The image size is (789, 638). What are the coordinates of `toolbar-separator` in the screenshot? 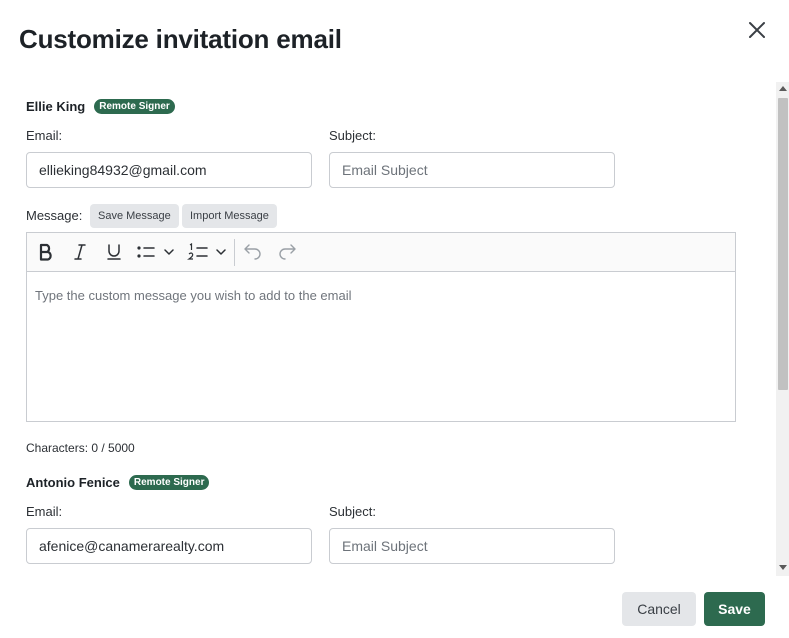 It's located at (234, 252).